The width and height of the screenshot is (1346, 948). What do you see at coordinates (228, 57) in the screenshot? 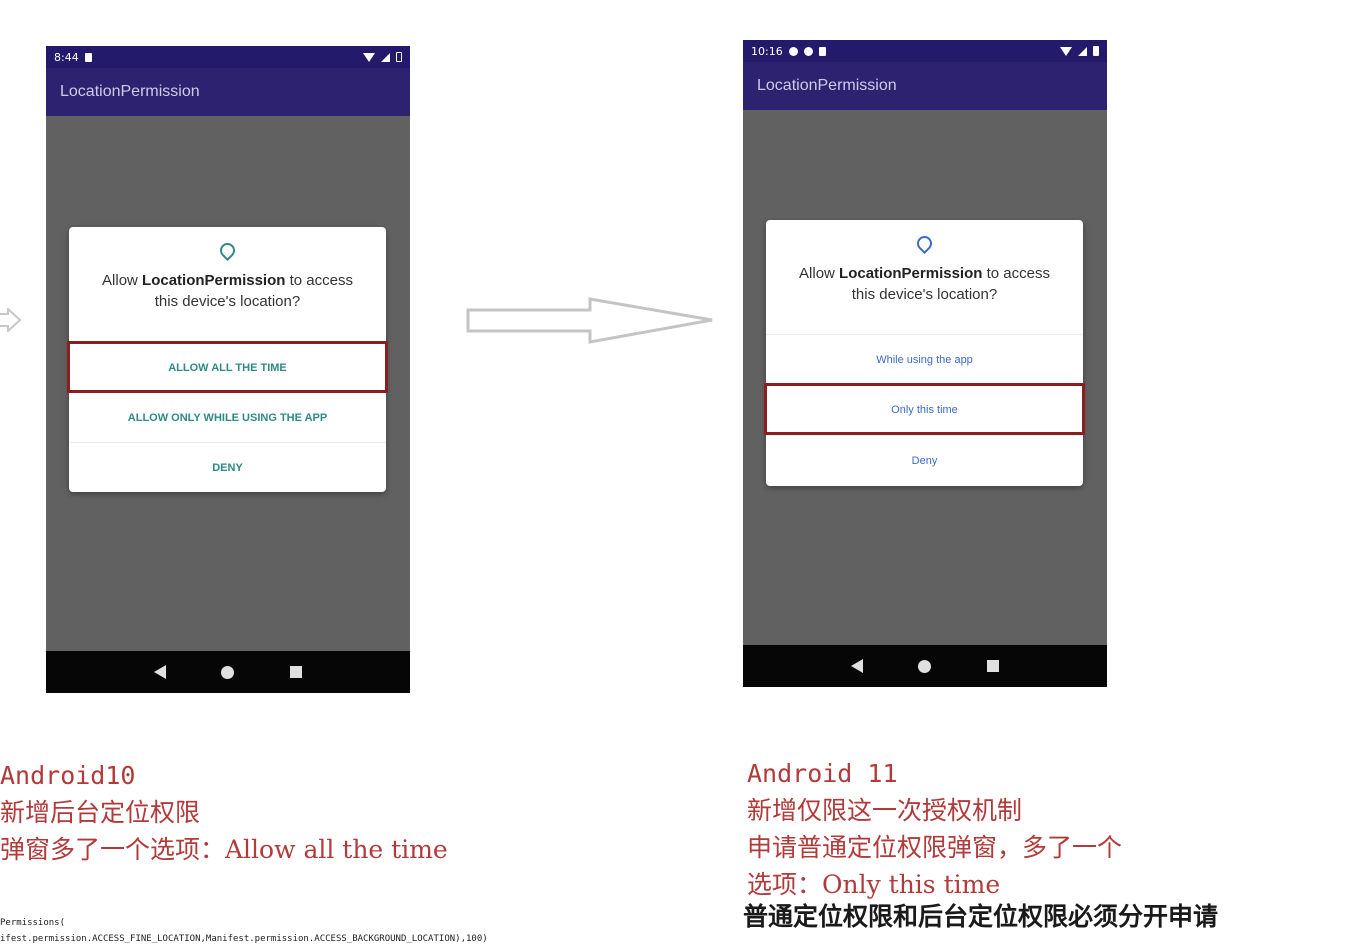
I see `status-bar: 8:44` at bounding box center [228, 57].